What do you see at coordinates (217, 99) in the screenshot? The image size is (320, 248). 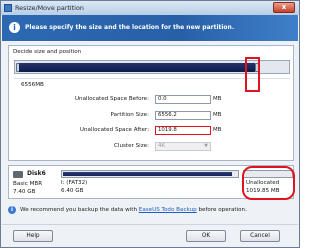 I see `unallocated-before-unit: MB` at bounding box center [217, 99].